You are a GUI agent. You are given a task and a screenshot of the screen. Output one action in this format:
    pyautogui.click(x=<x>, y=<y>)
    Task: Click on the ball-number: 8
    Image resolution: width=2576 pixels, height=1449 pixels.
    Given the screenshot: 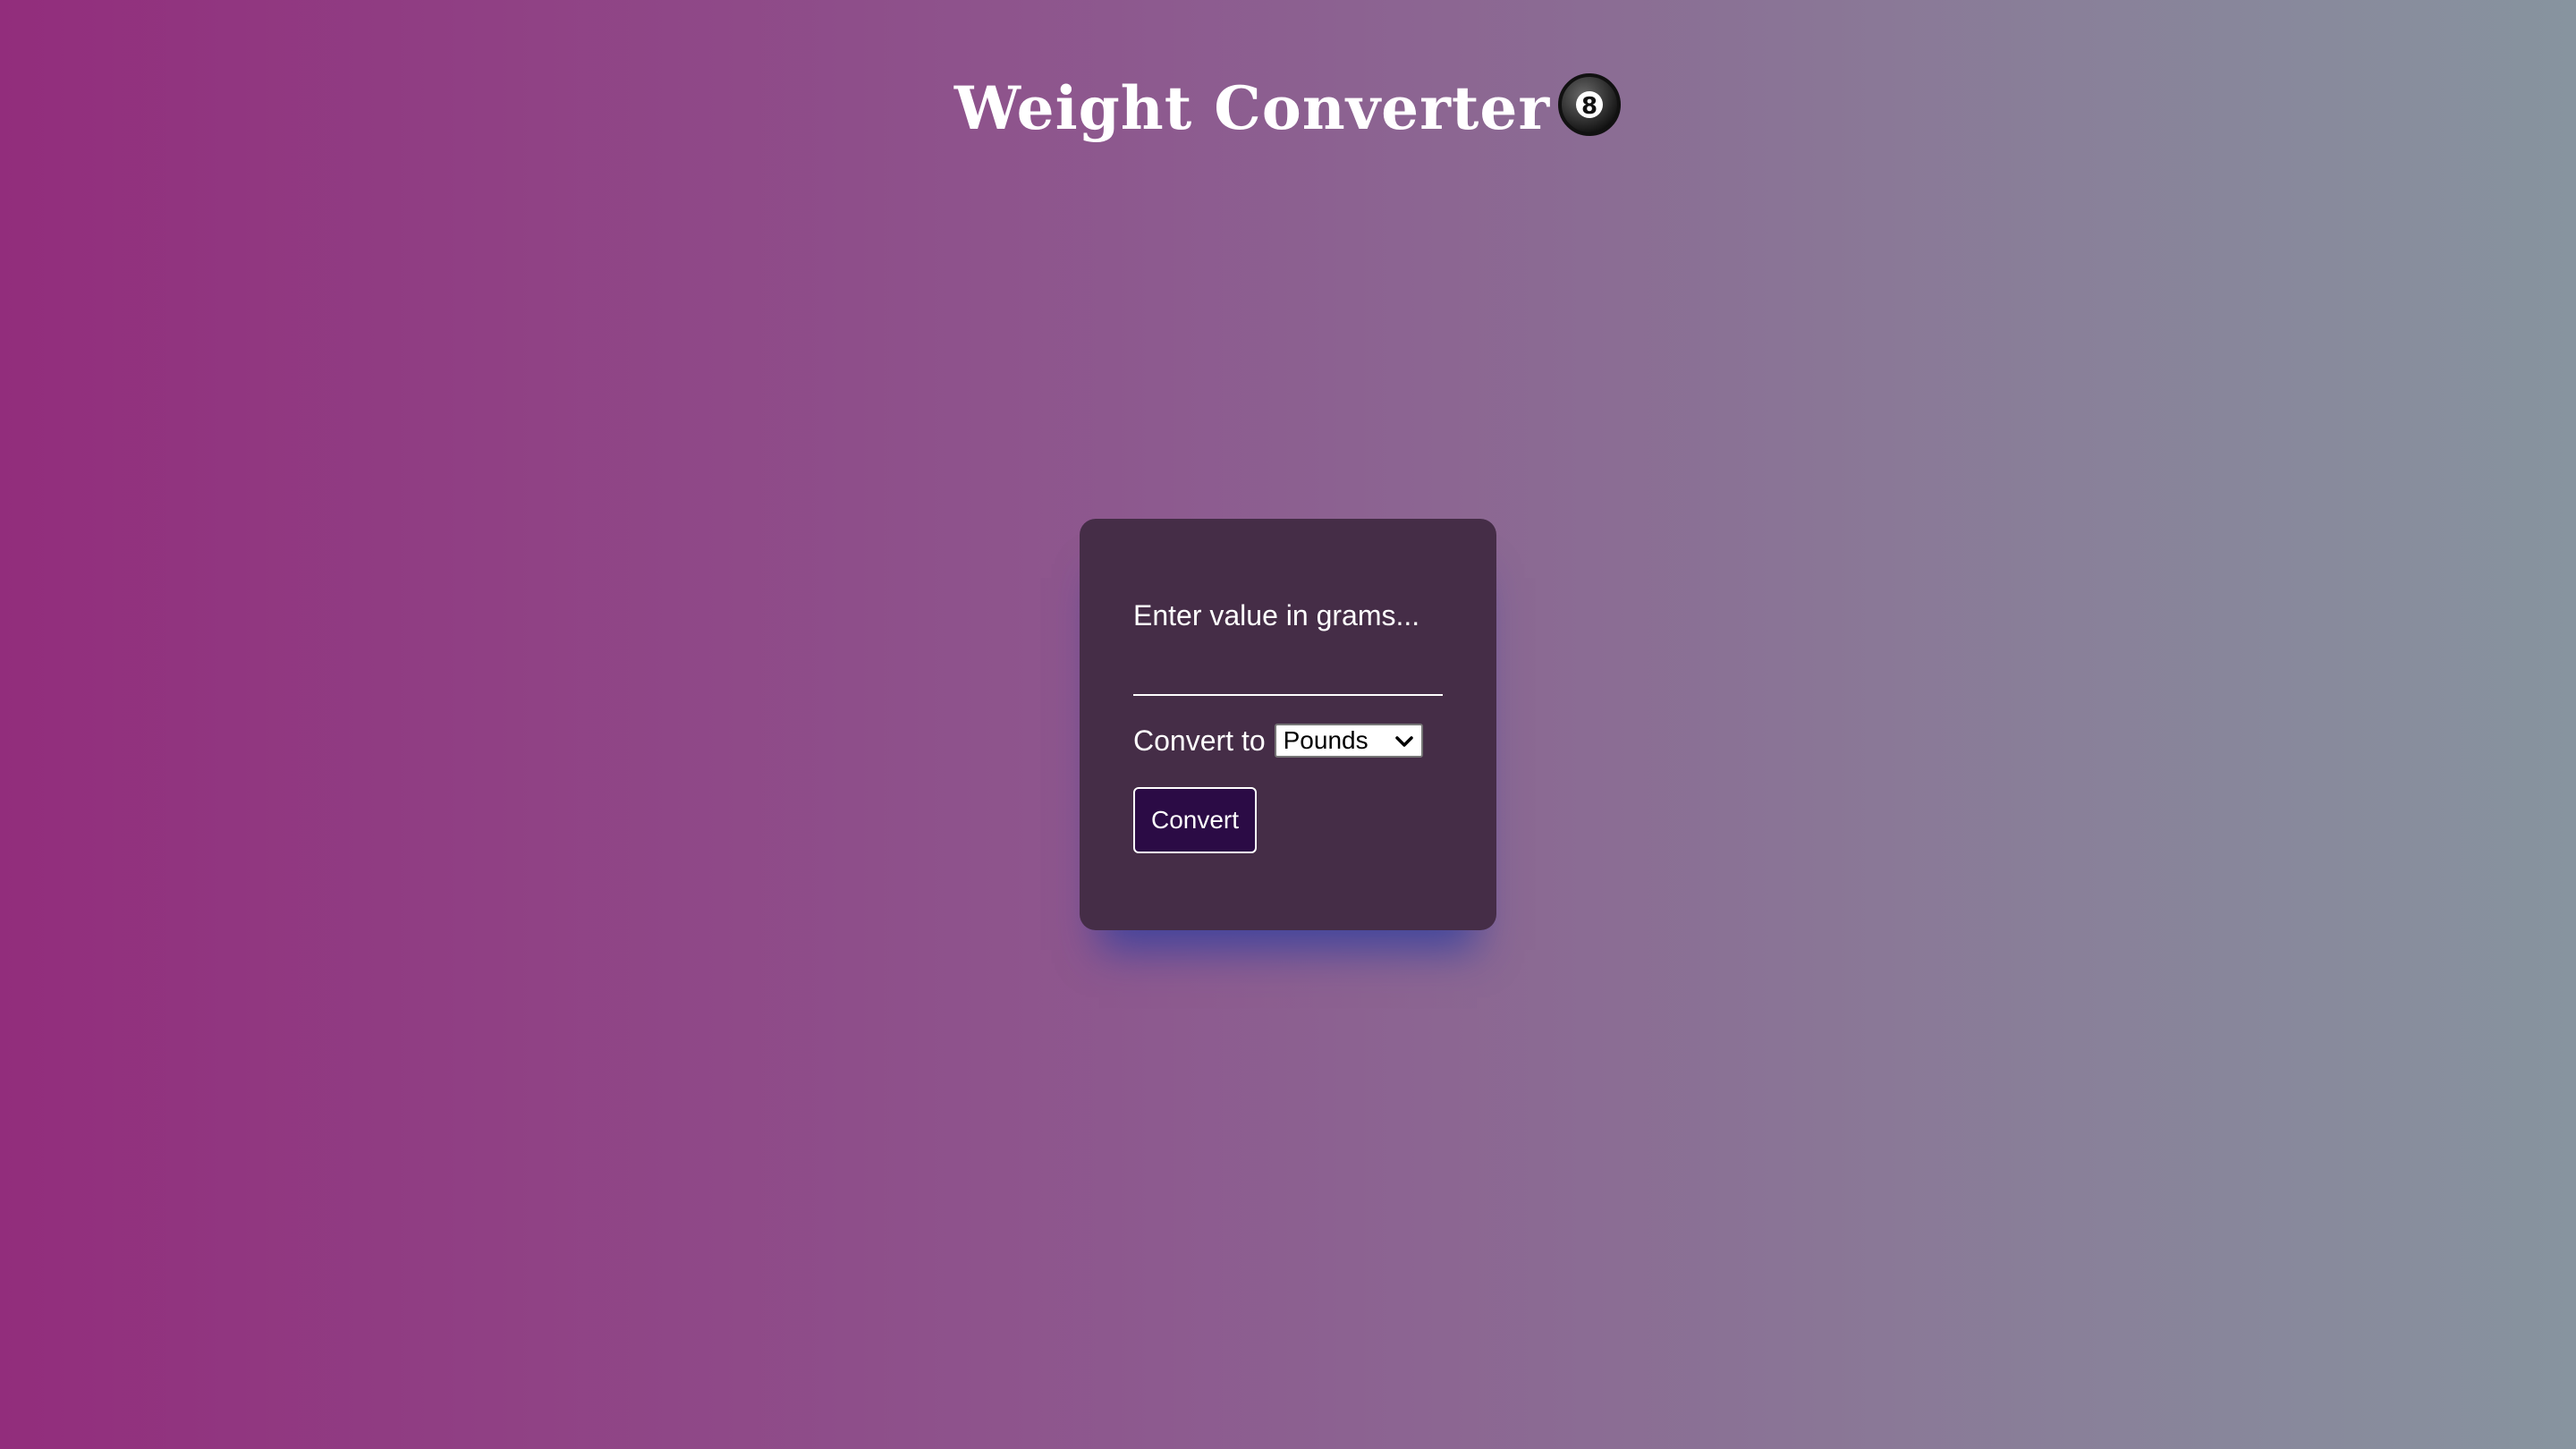 What is the action you would take?
    pyautogui.click(x=1589, y=106)
    